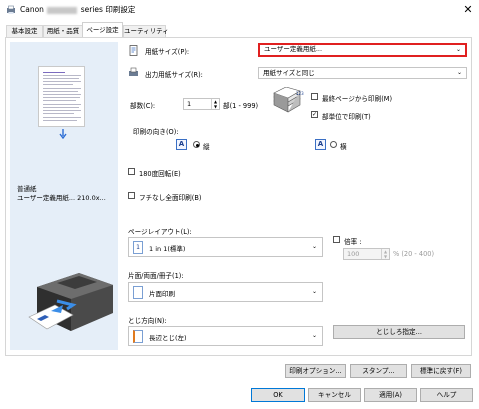 The height and width of the screenshot is (409, 479). Describe the element at coordinates (278, 395) in the screenshot. I see `ok-button: OK` at that location.